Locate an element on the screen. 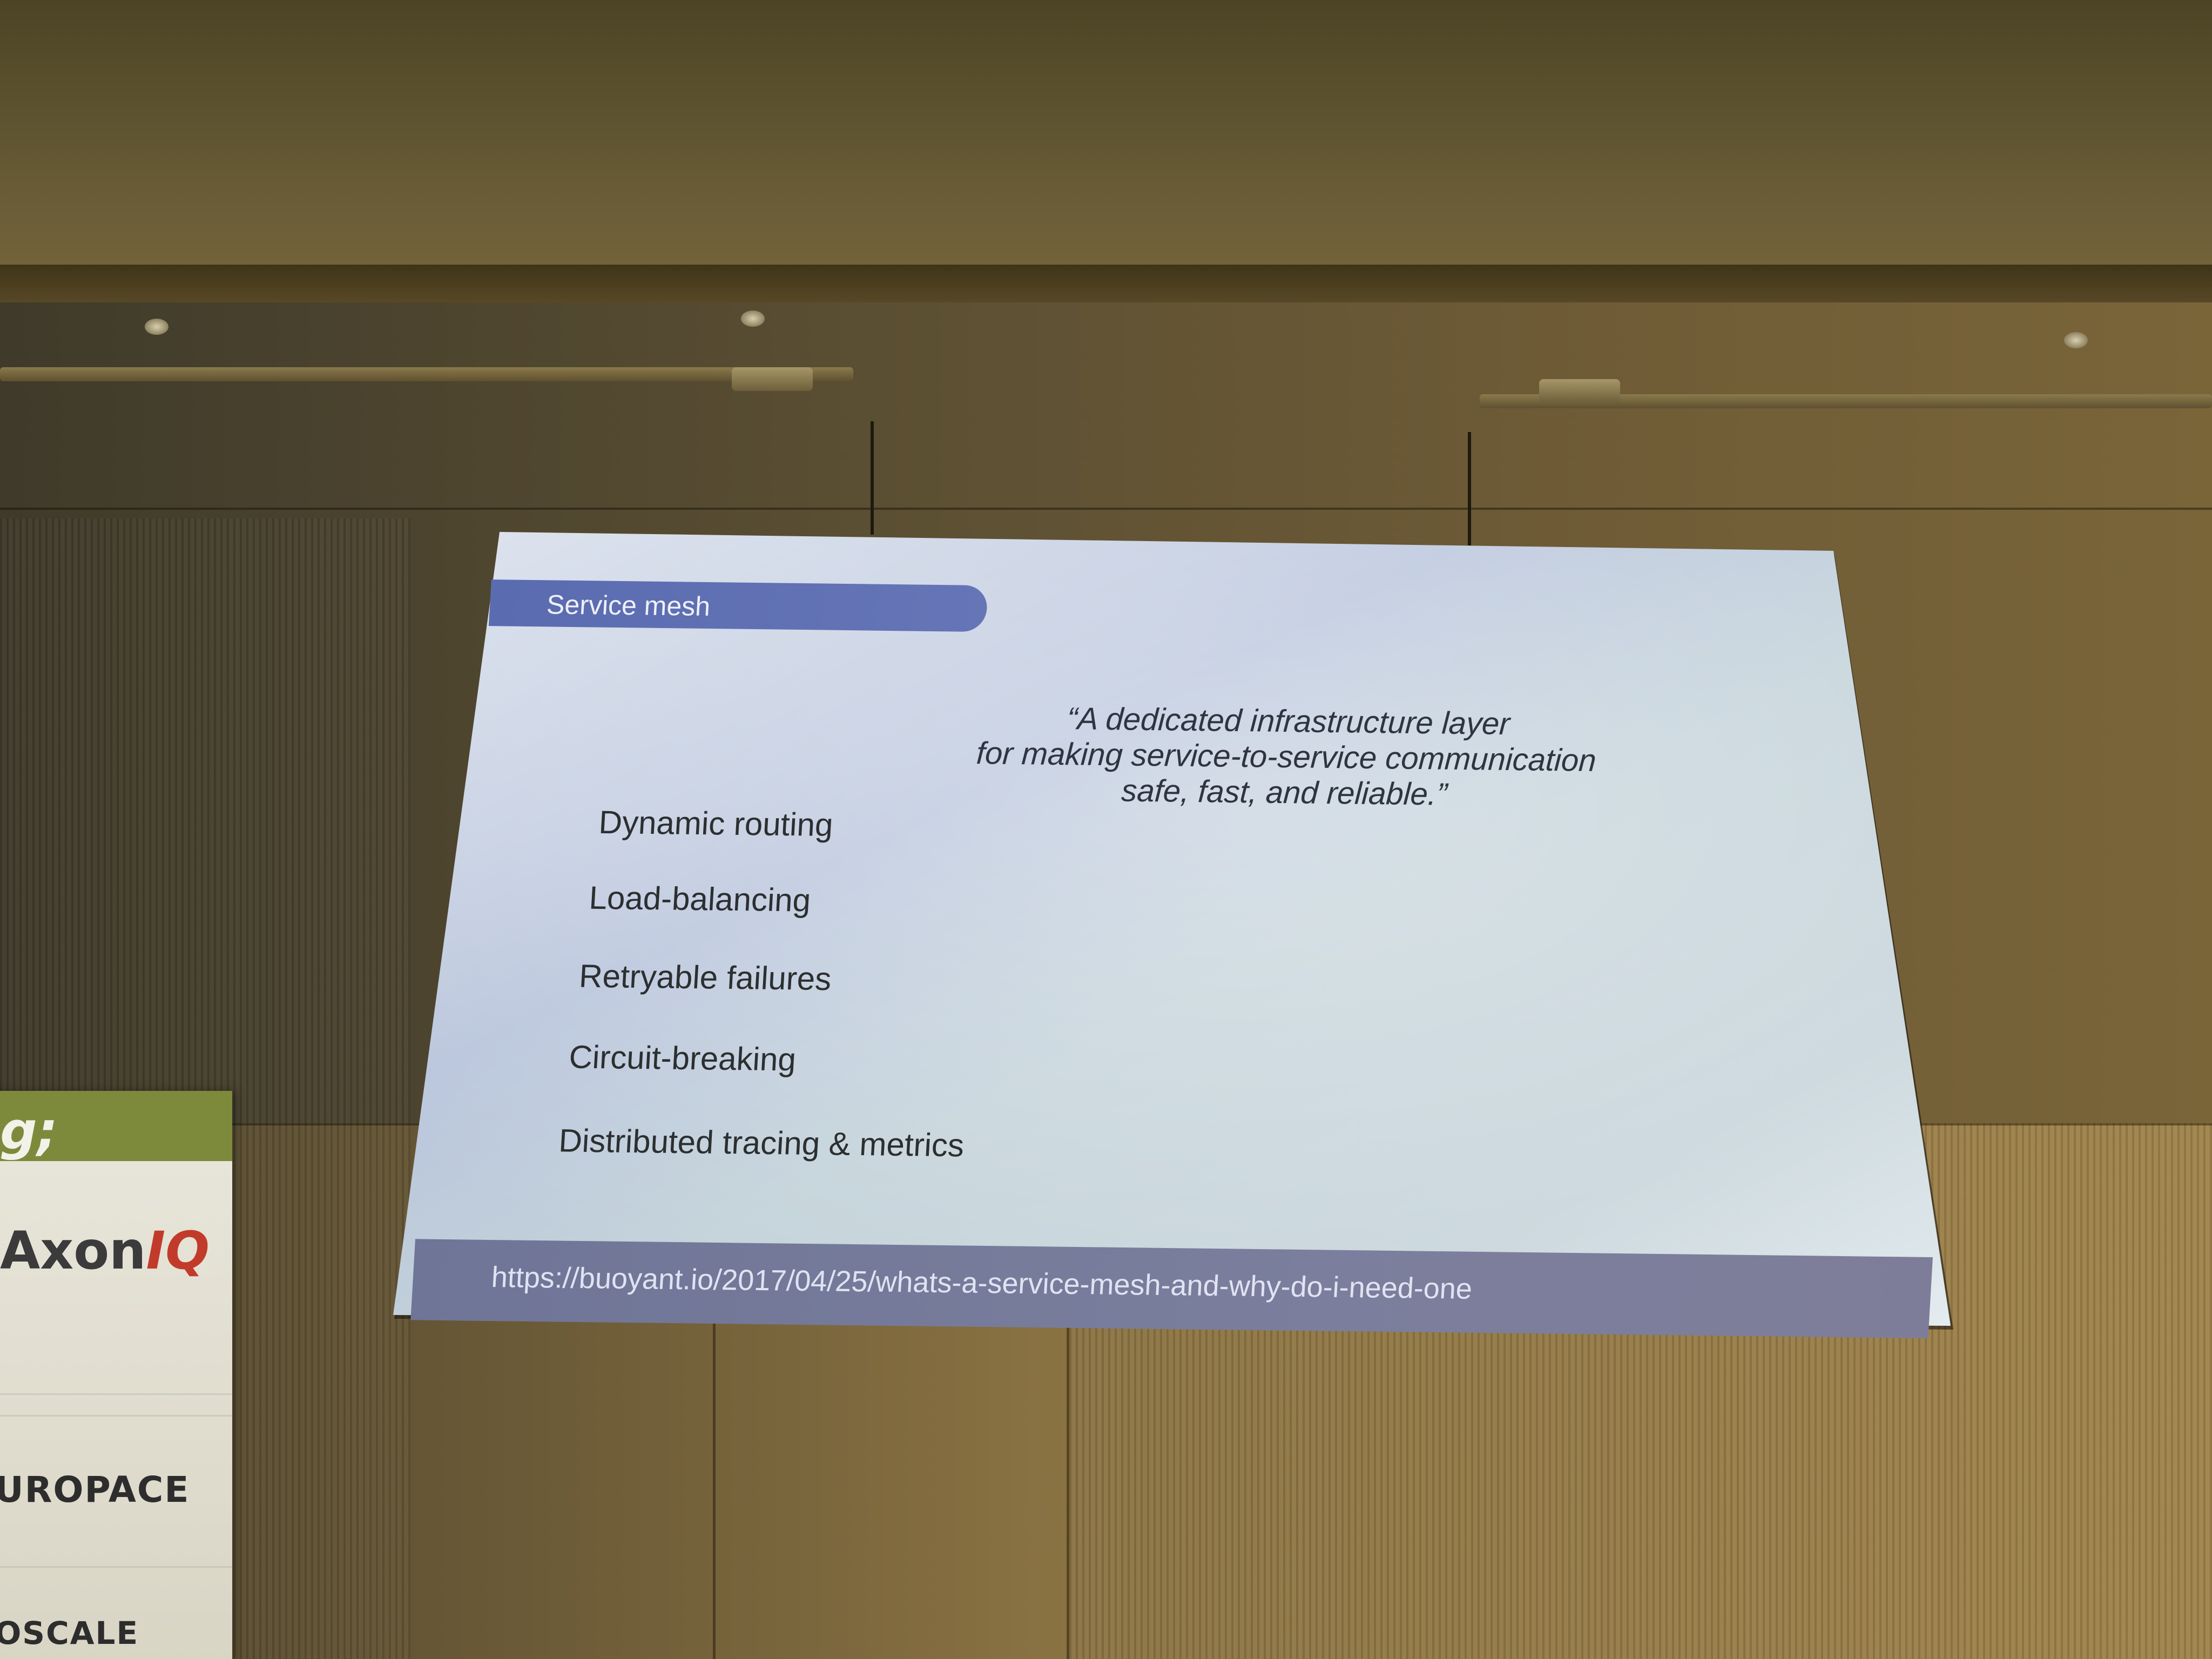 This screenshot has width=2212, height=1659. sponsor-logo-axoniq: AxonIQ is located at coordinates (105, 1250).